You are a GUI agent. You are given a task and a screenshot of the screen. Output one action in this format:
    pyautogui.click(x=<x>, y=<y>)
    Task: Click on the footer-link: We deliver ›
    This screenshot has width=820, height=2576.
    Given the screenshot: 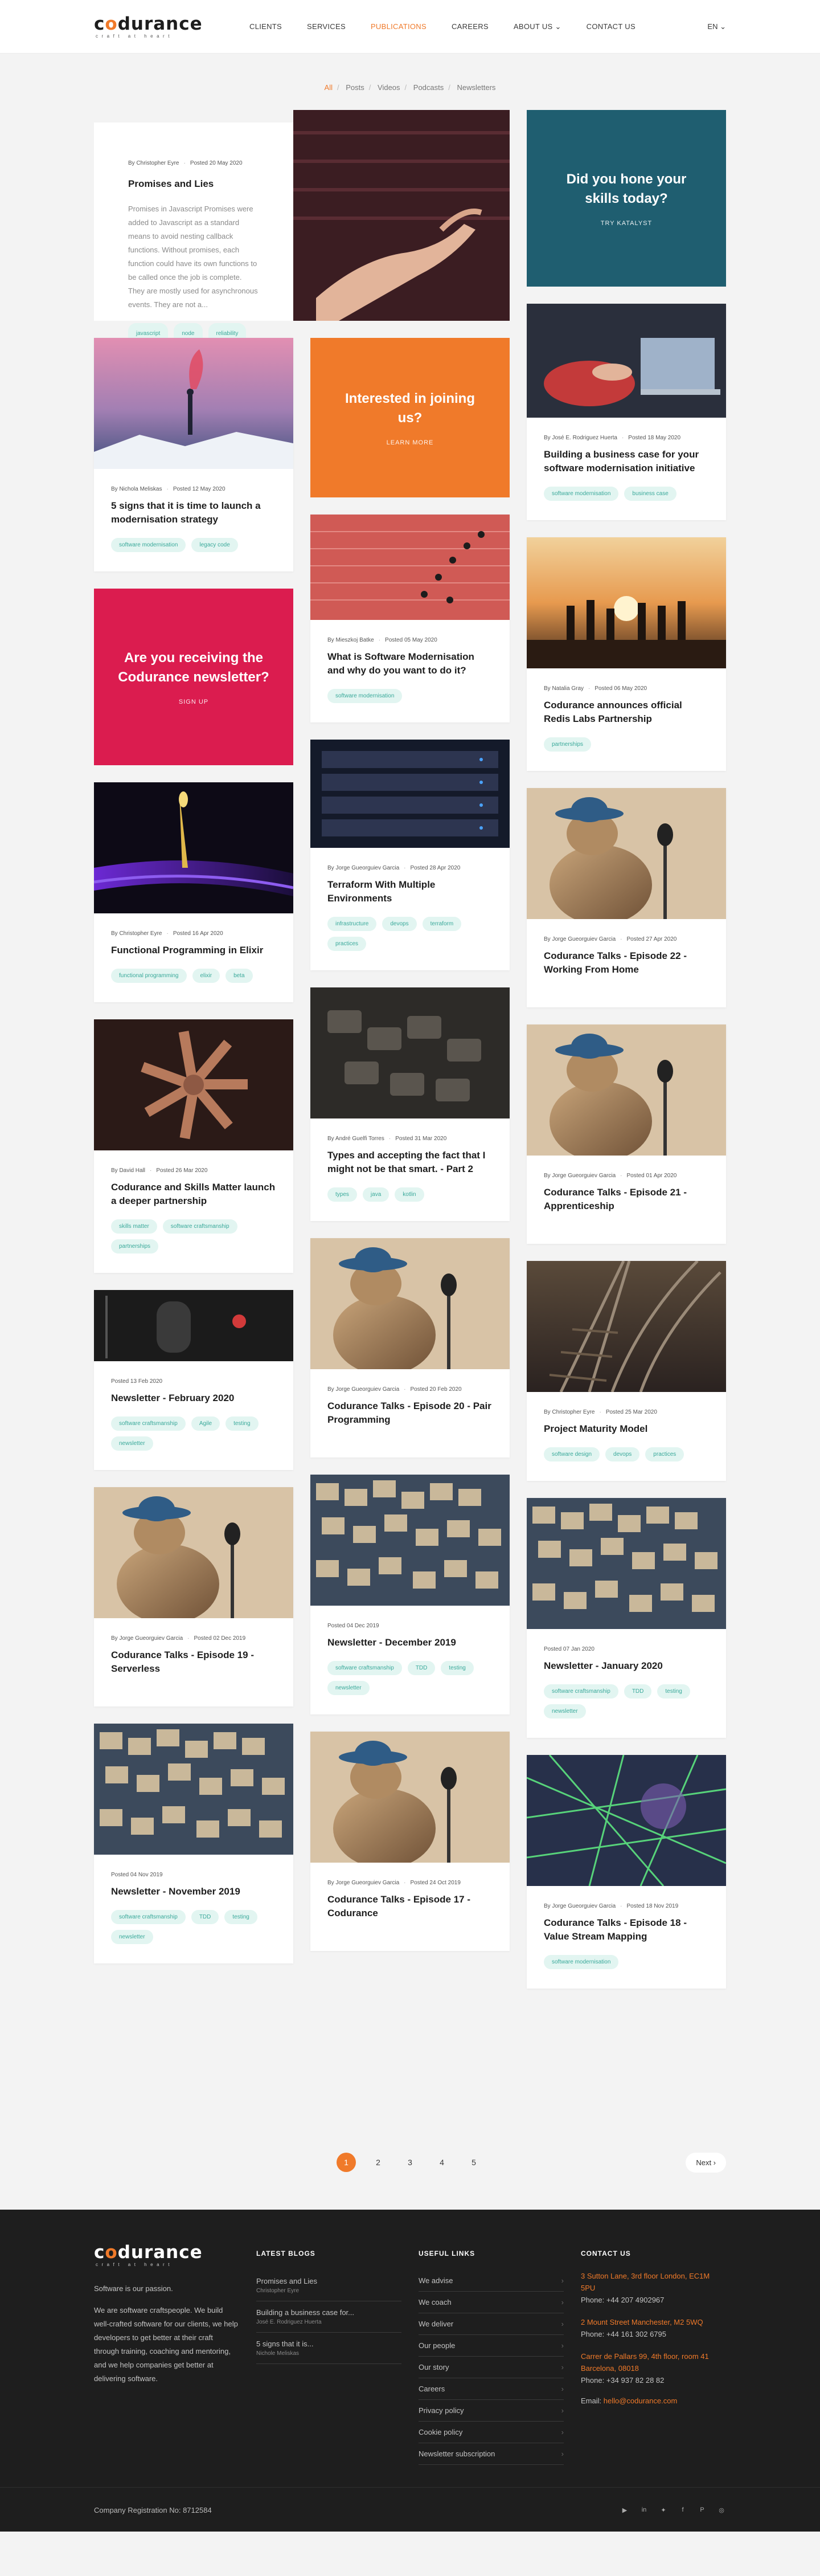 What is the action you would take?
    pyautogui.click(x=491, y=2324)
    